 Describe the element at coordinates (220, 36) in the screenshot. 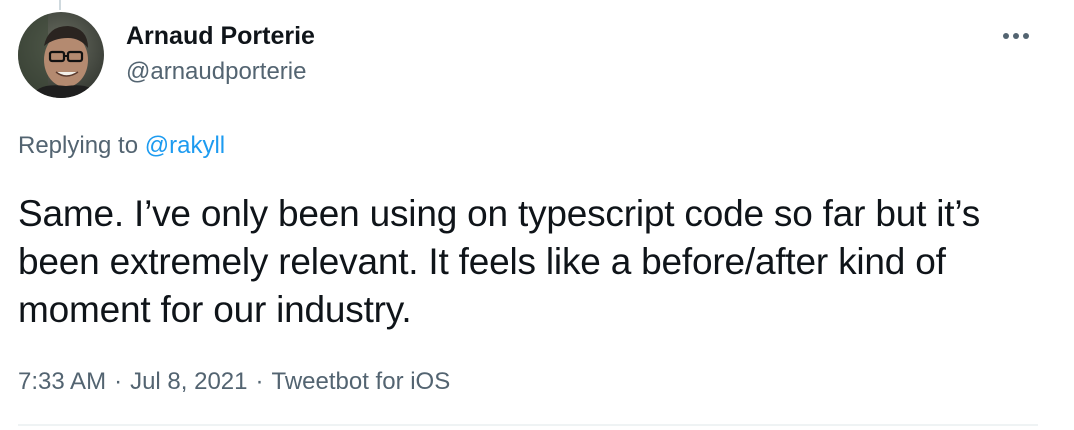

I see `author-display-name: Arnaud Porterie` at that location.